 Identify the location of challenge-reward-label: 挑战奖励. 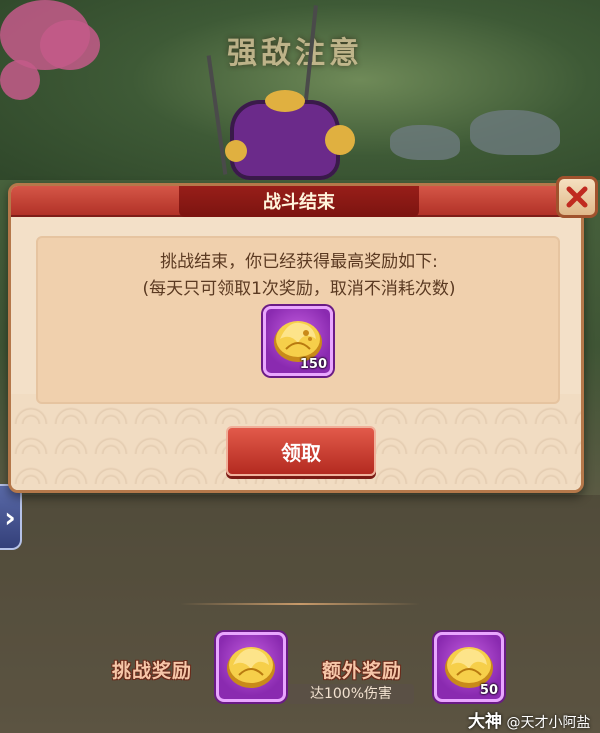
(152, 671).